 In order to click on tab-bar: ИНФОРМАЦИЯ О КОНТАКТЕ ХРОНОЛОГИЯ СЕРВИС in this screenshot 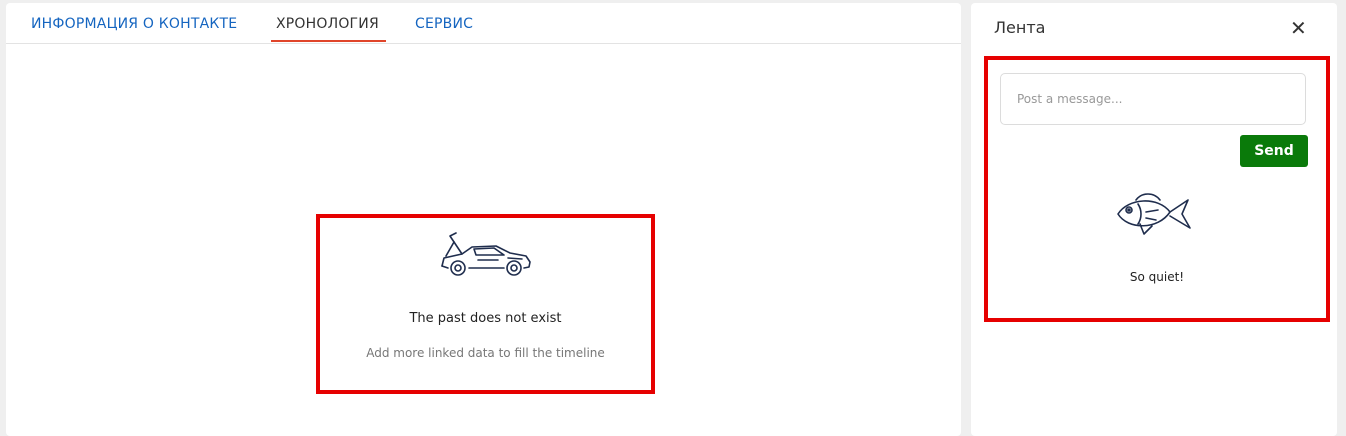, I will do `click(483, 23)`.